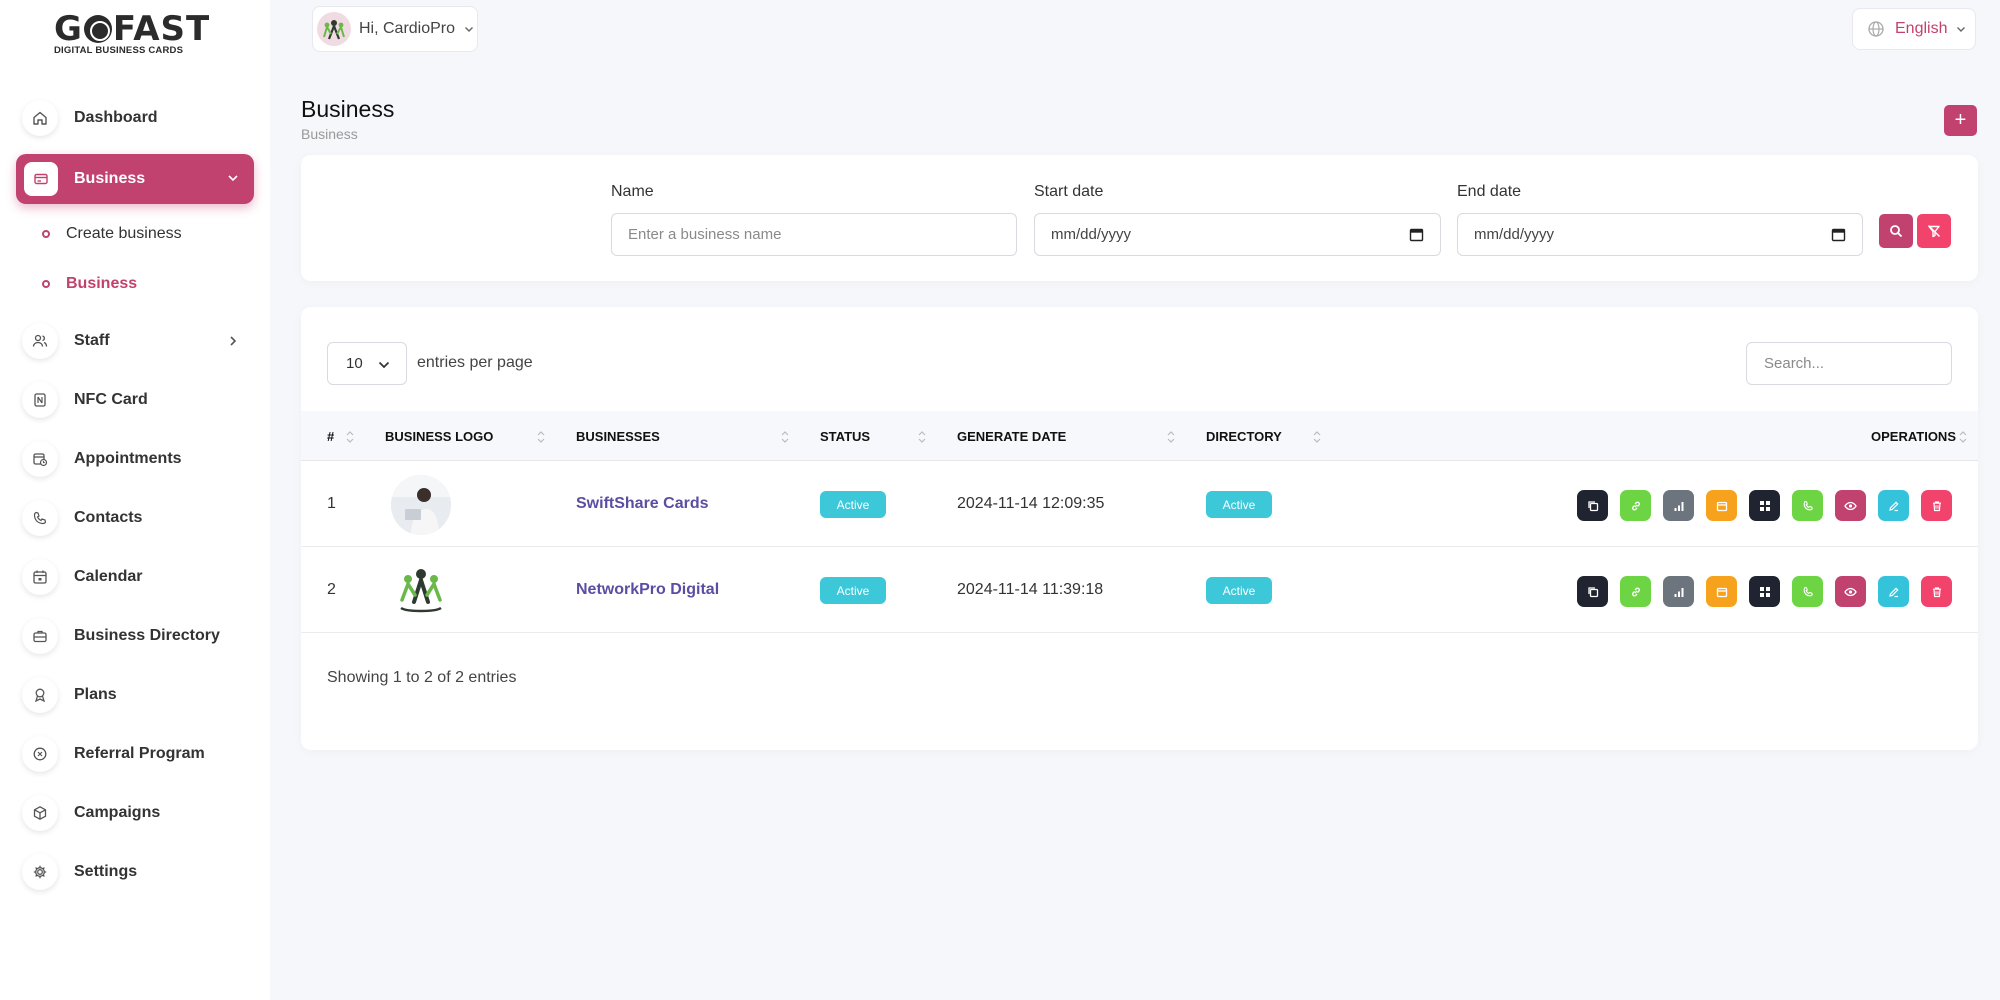  What do you see at coordinates (40, 754) in the screenshot?
I see `referral-icon` at bounding box center [40, 754].